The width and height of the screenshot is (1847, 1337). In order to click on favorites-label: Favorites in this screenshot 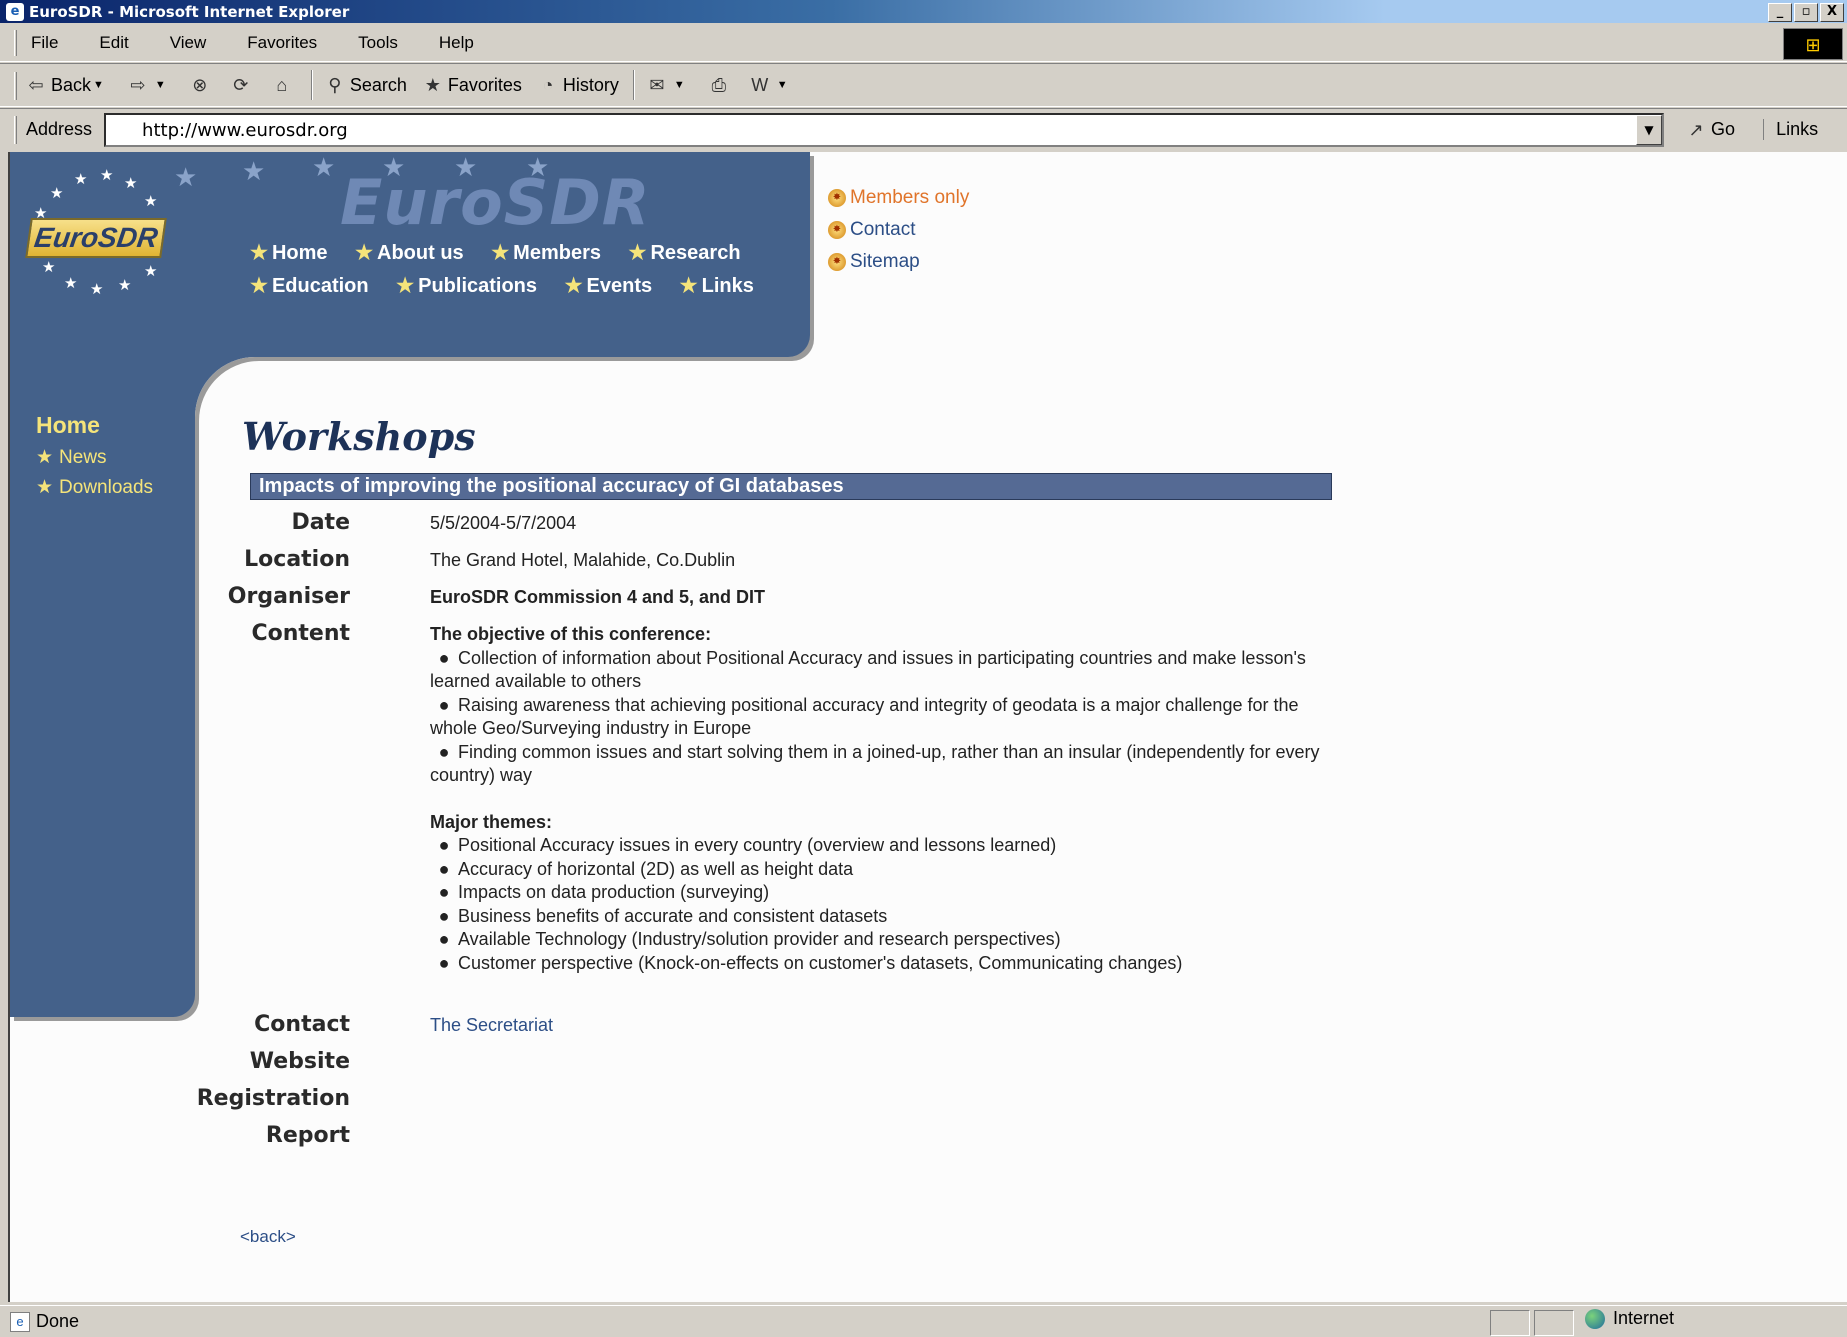, I will do `click(484, 84)`.